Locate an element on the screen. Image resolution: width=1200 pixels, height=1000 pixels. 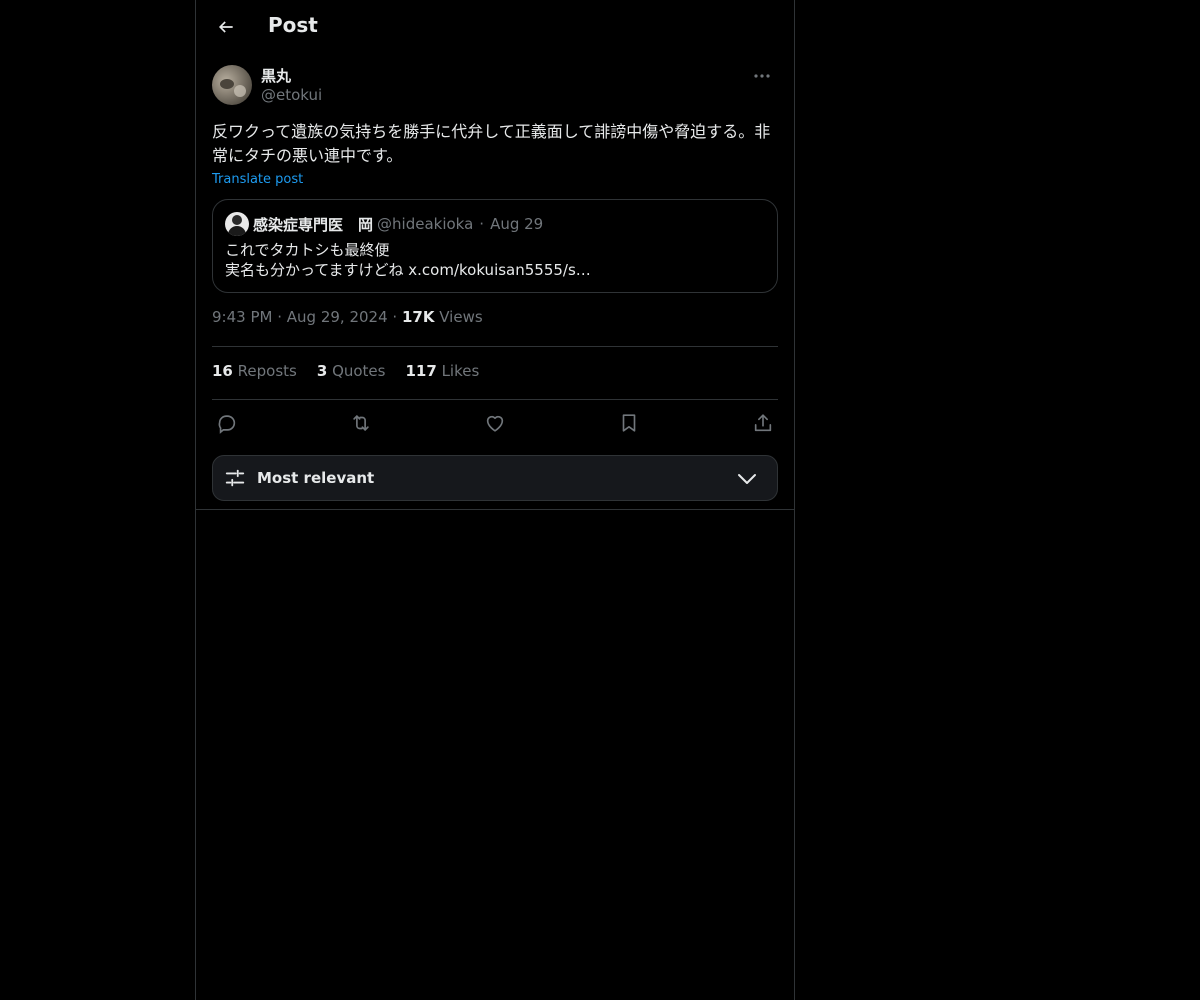
views-count: 17K is located at coordinates (418, 317).